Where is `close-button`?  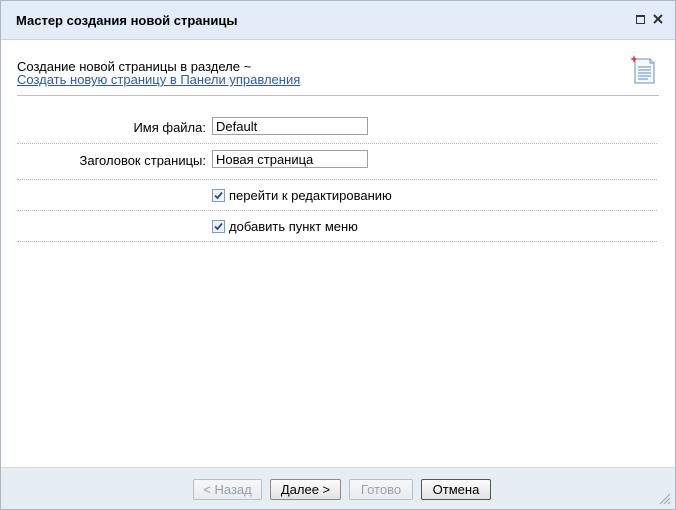 close-button is located at coordinates (658, 19).